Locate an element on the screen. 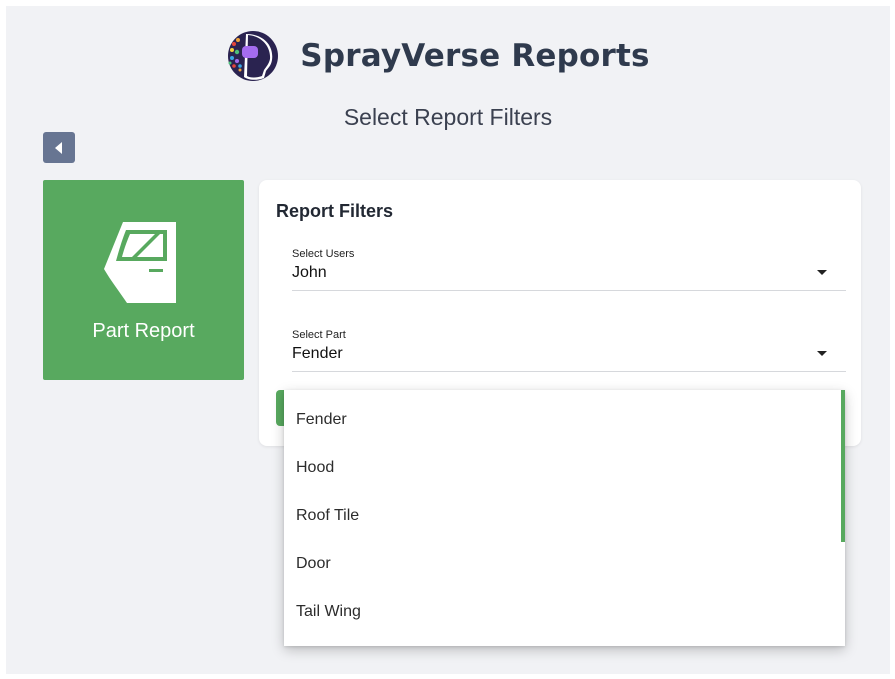 The image size is (895, 679). dropdown-option-roof-tile: Roof Tile is located at coordinates (327, 516).